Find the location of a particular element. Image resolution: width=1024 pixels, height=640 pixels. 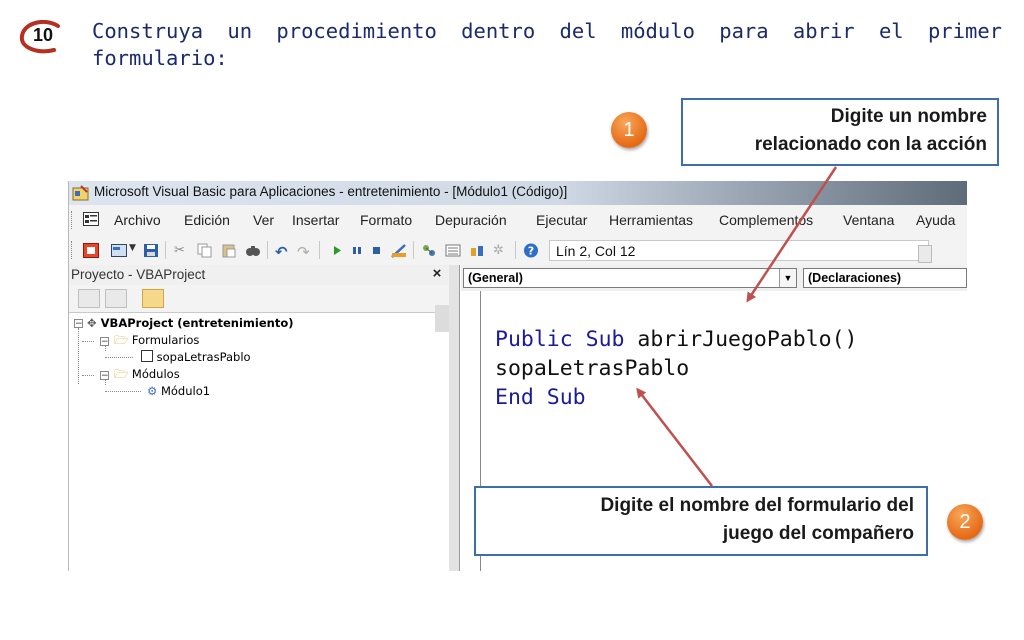

insert-userform-icon is located at coordinates (119, 250).